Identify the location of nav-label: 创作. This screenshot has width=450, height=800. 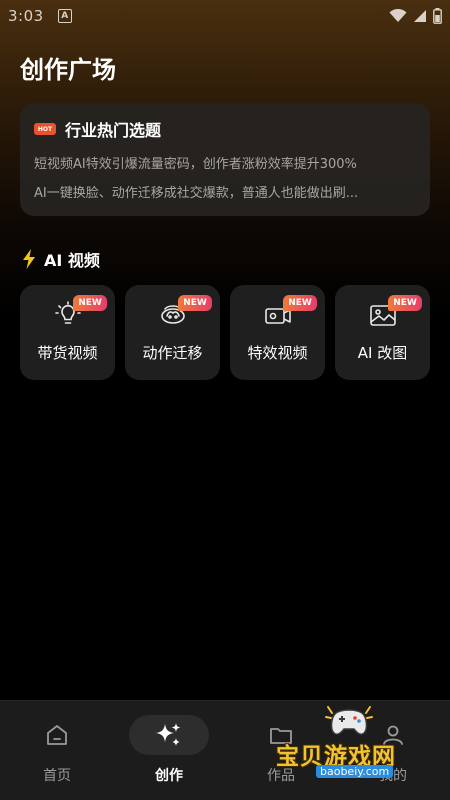
(169, 776).